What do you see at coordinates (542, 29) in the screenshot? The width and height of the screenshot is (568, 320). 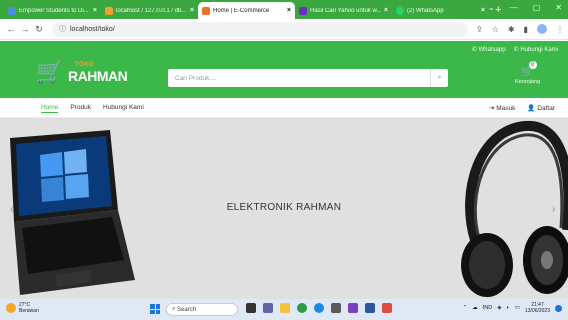 I see `profile-avatar` at bounding box center [542, 29].